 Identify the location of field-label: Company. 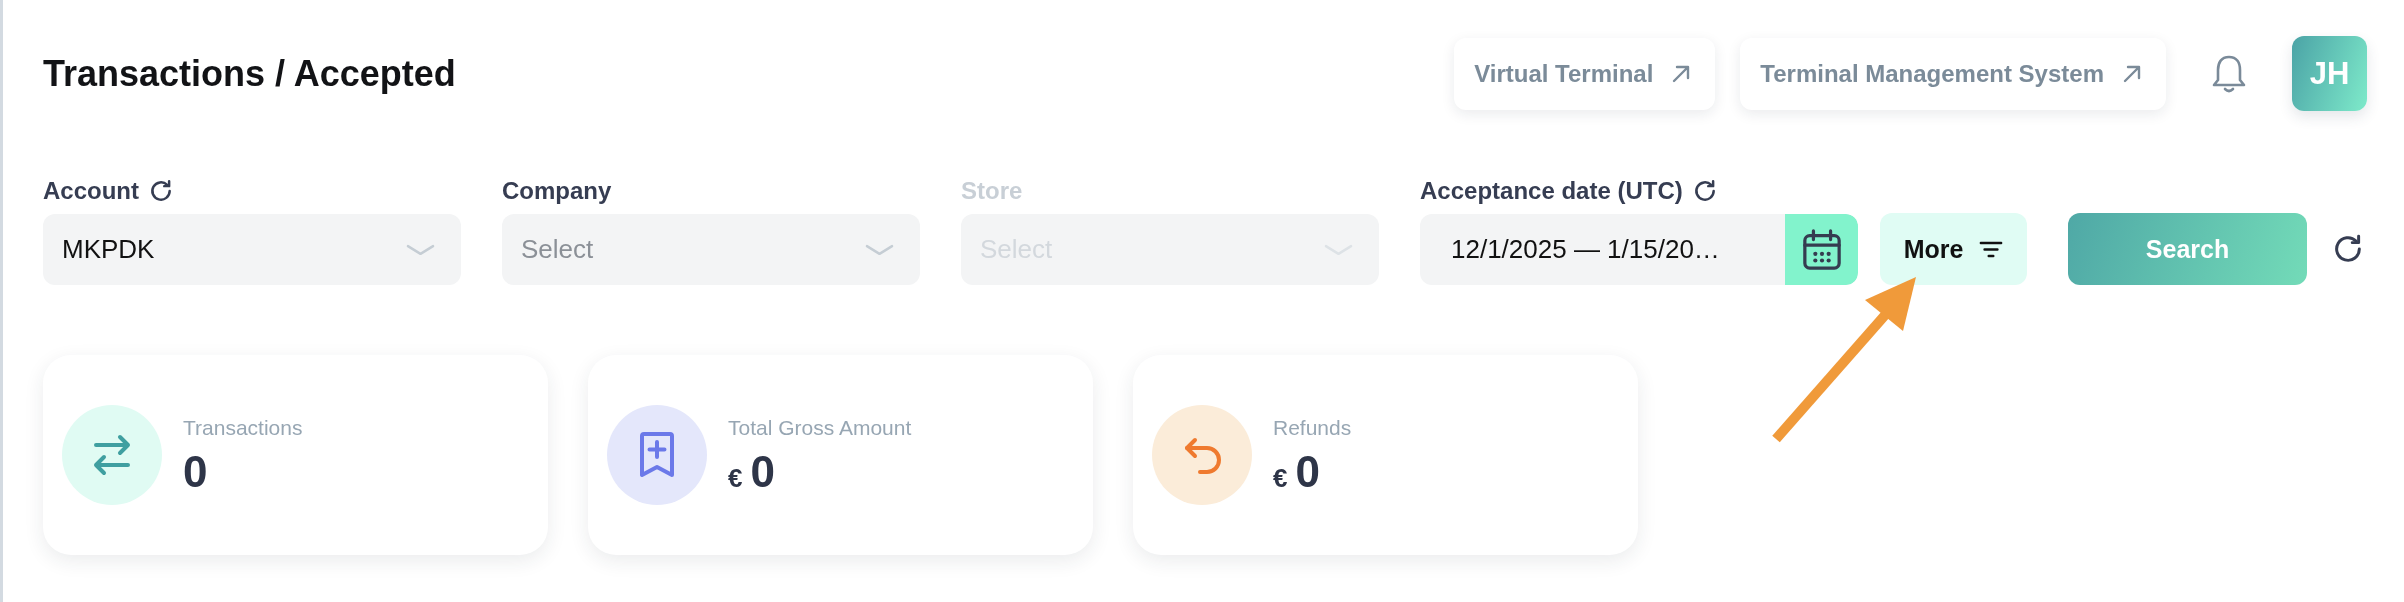
(557, 191).